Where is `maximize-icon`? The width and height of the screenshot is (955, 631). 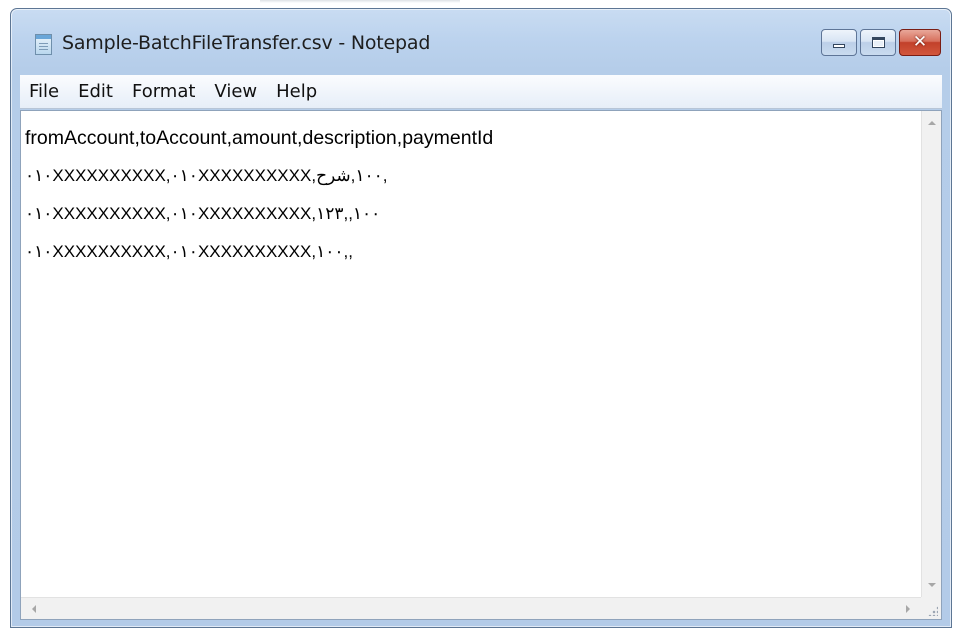 maximize-icon is located at coordinates (878, 42).